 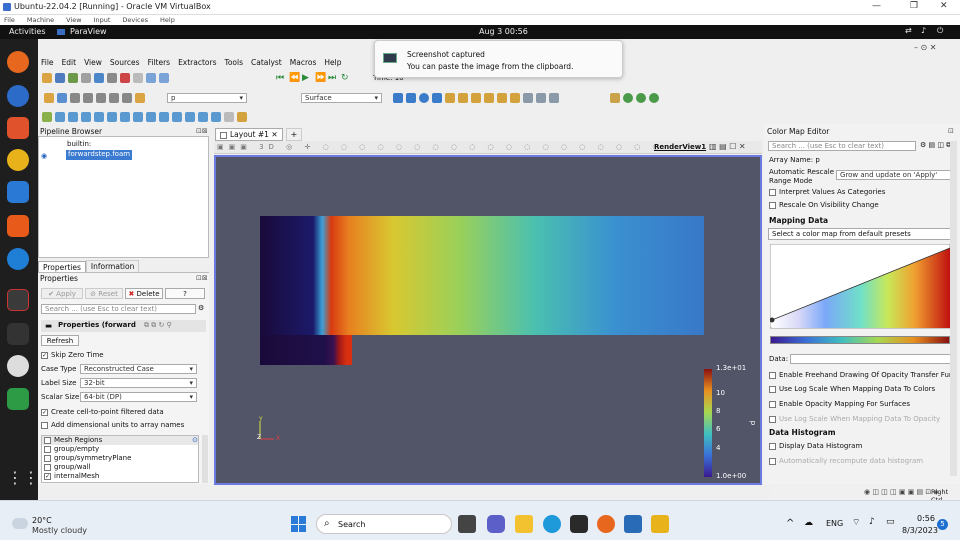 What do you see at coordinates (59, 530) in the screenshot?
I see `weather-desc: Mostly cloudy` at bounding box center [59, 530].